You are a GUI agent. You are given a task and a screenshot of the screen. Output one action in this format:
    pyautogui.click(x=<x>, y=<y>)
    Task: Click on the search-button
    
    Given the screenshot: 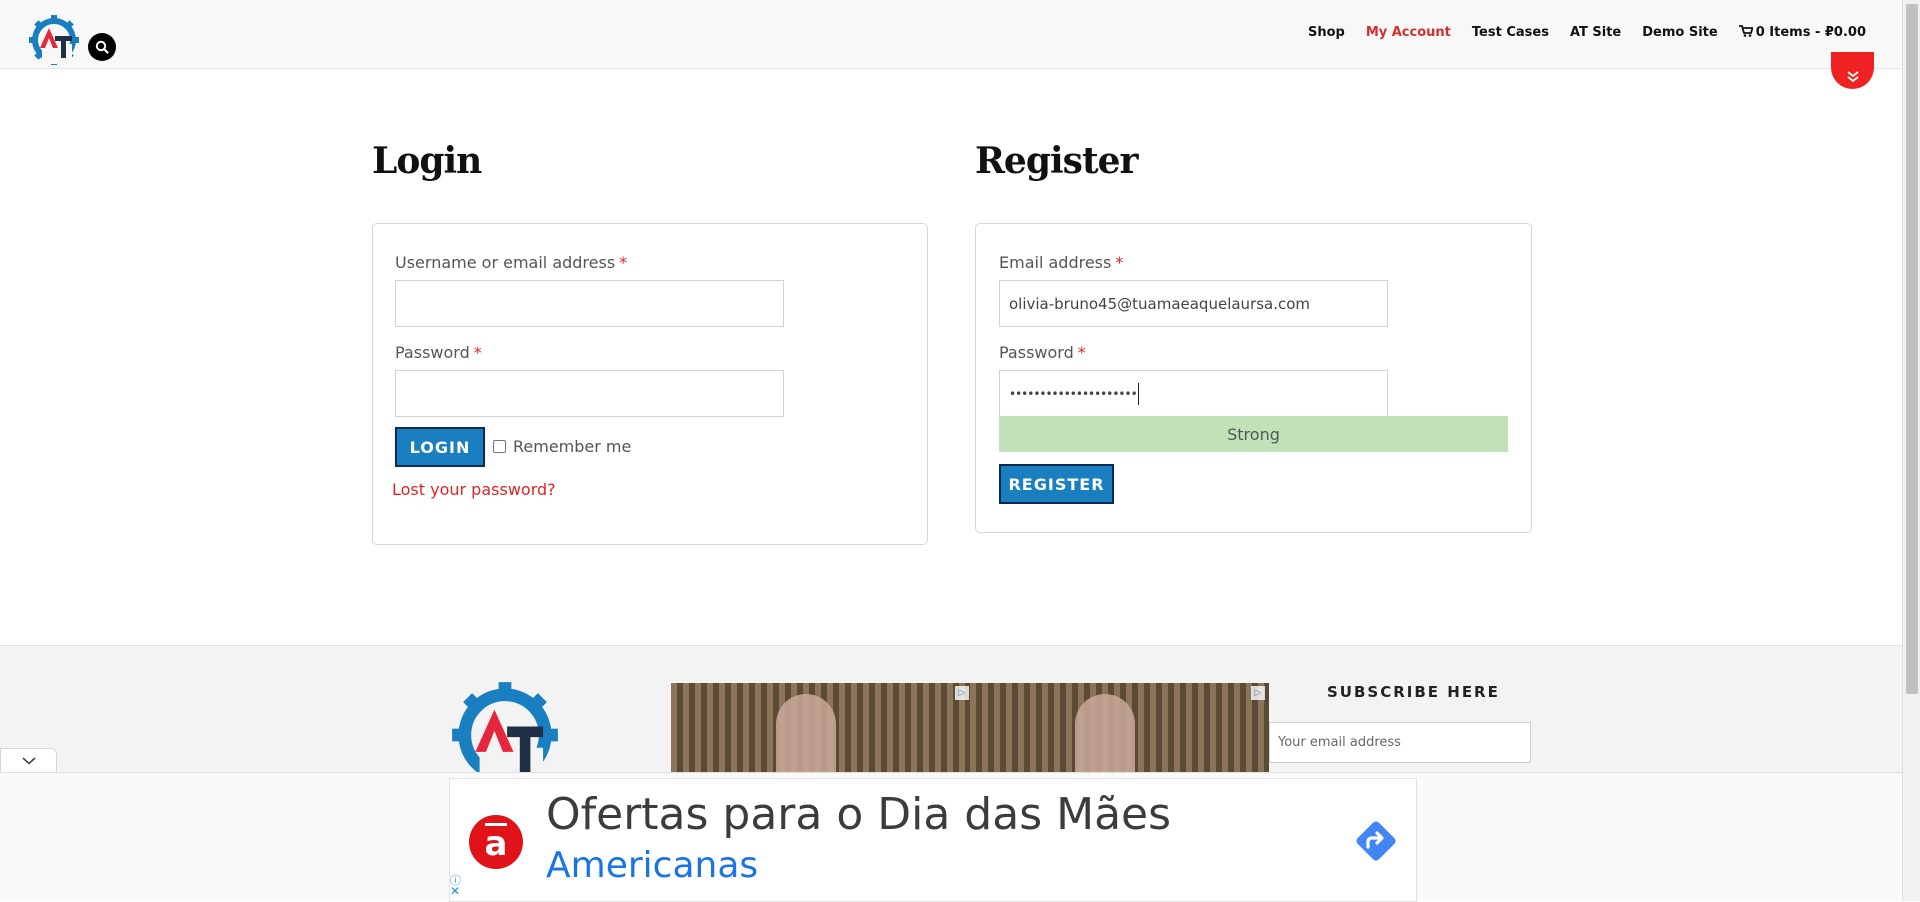 What is the action you would take?
    pyautogui.click(x=102, y=47)
    